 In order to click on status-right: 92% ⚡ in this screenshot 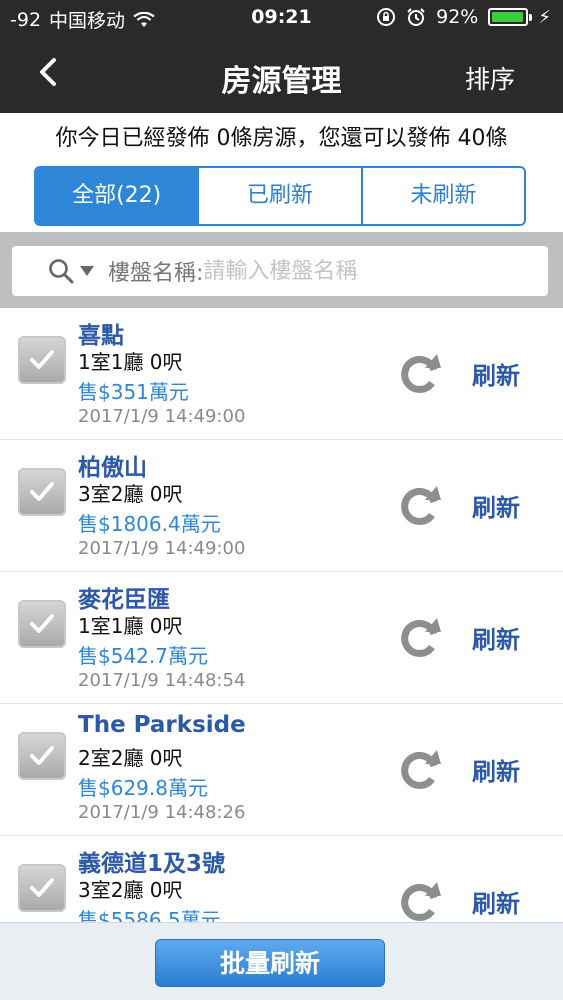, I will do `click(463, 17)`.